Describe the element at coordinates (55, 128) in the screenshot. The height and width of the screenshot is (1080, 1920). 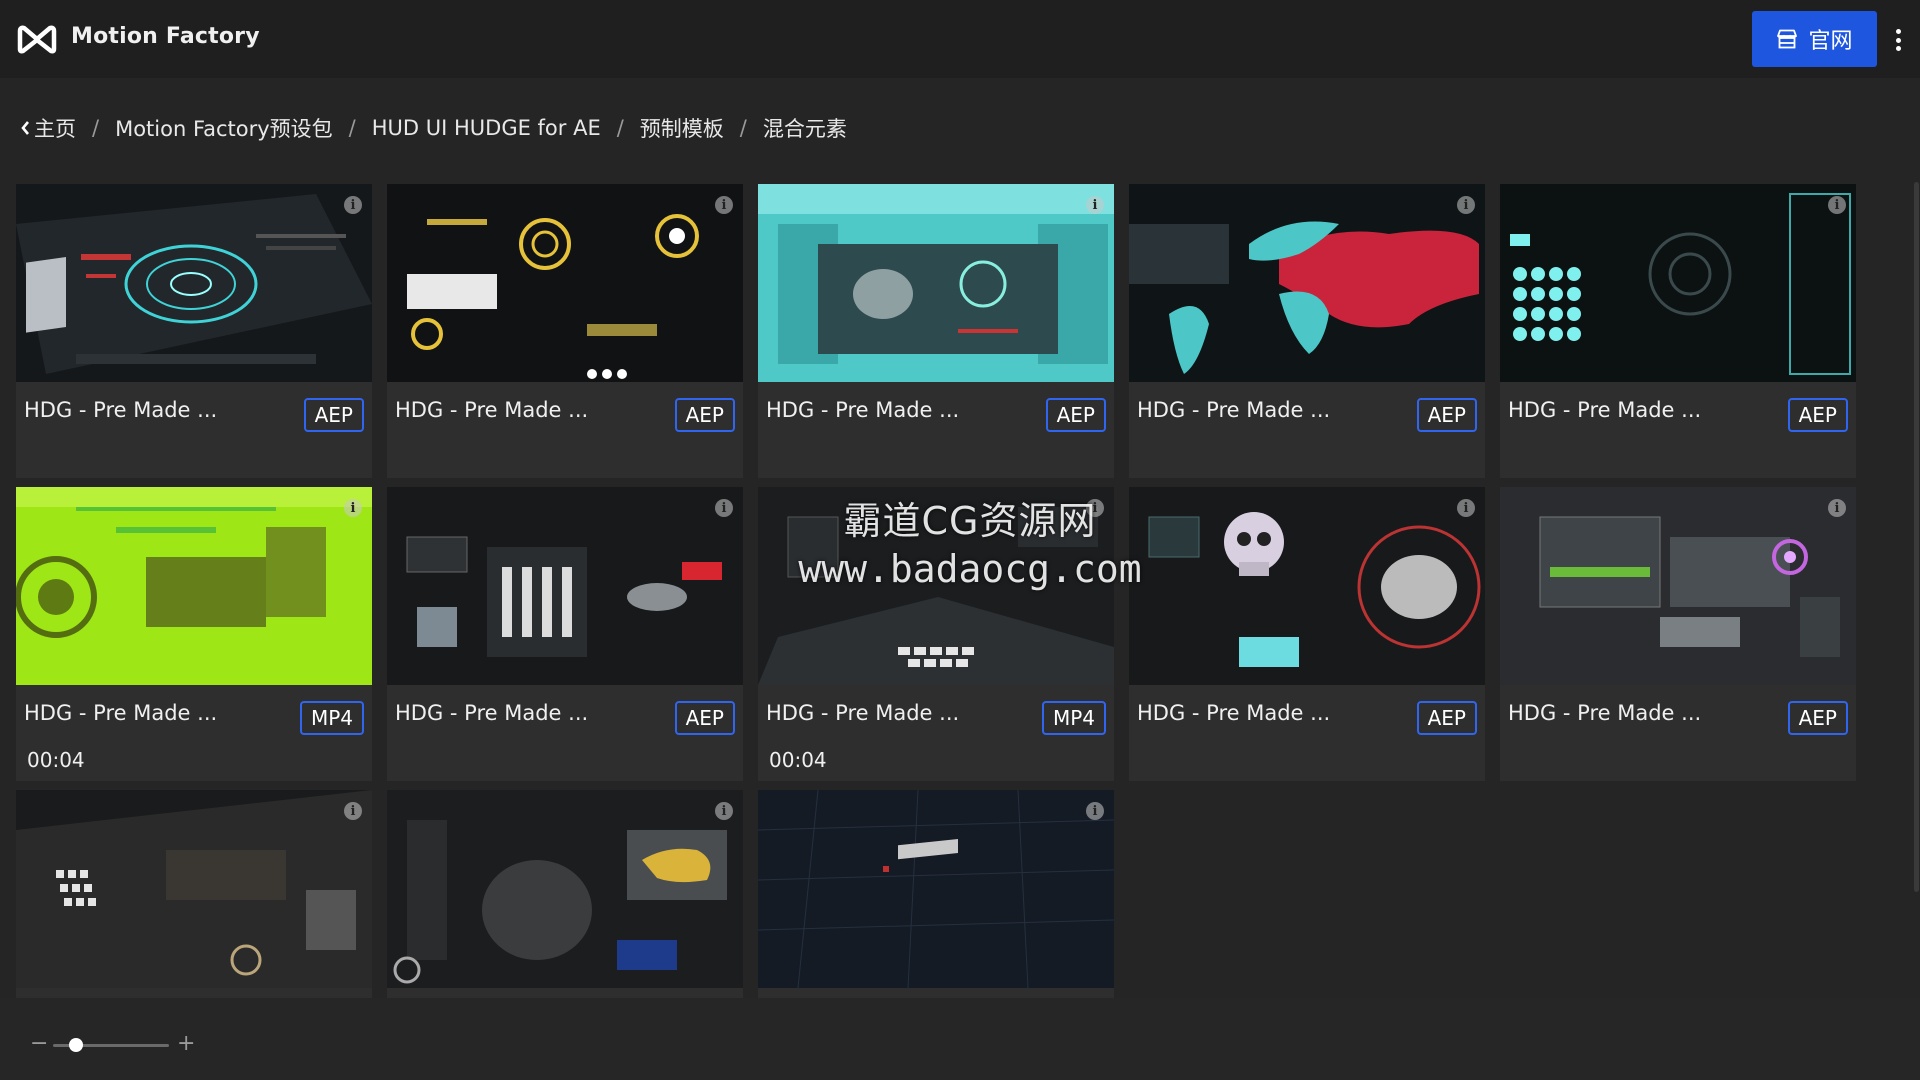
I see `breadcrumb-home: 主页` at that location.